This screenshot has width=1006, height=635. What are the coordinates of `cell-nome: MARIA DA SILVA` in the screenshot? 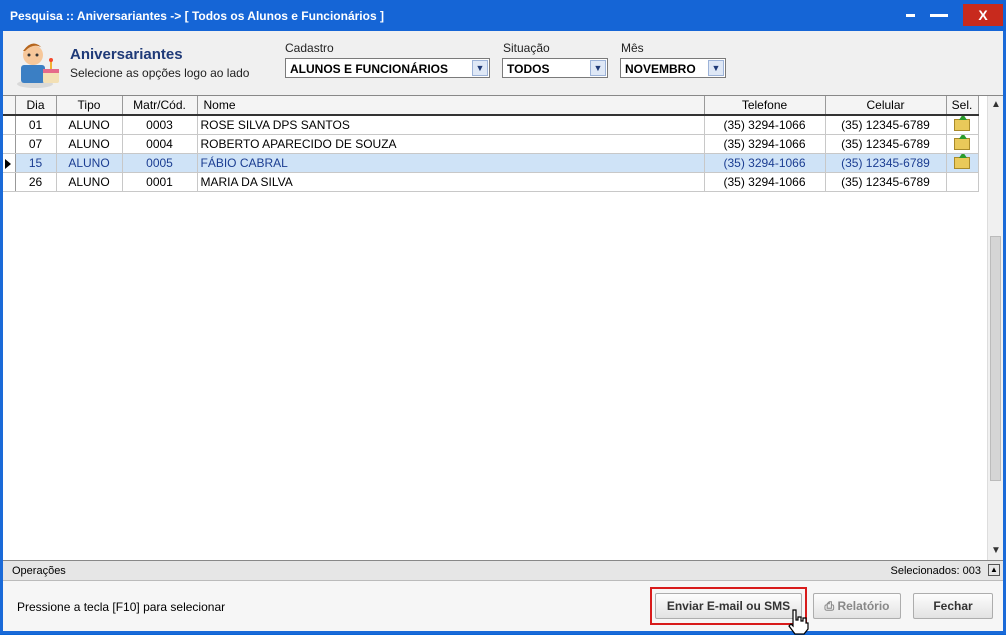 It's located at (451, 182).